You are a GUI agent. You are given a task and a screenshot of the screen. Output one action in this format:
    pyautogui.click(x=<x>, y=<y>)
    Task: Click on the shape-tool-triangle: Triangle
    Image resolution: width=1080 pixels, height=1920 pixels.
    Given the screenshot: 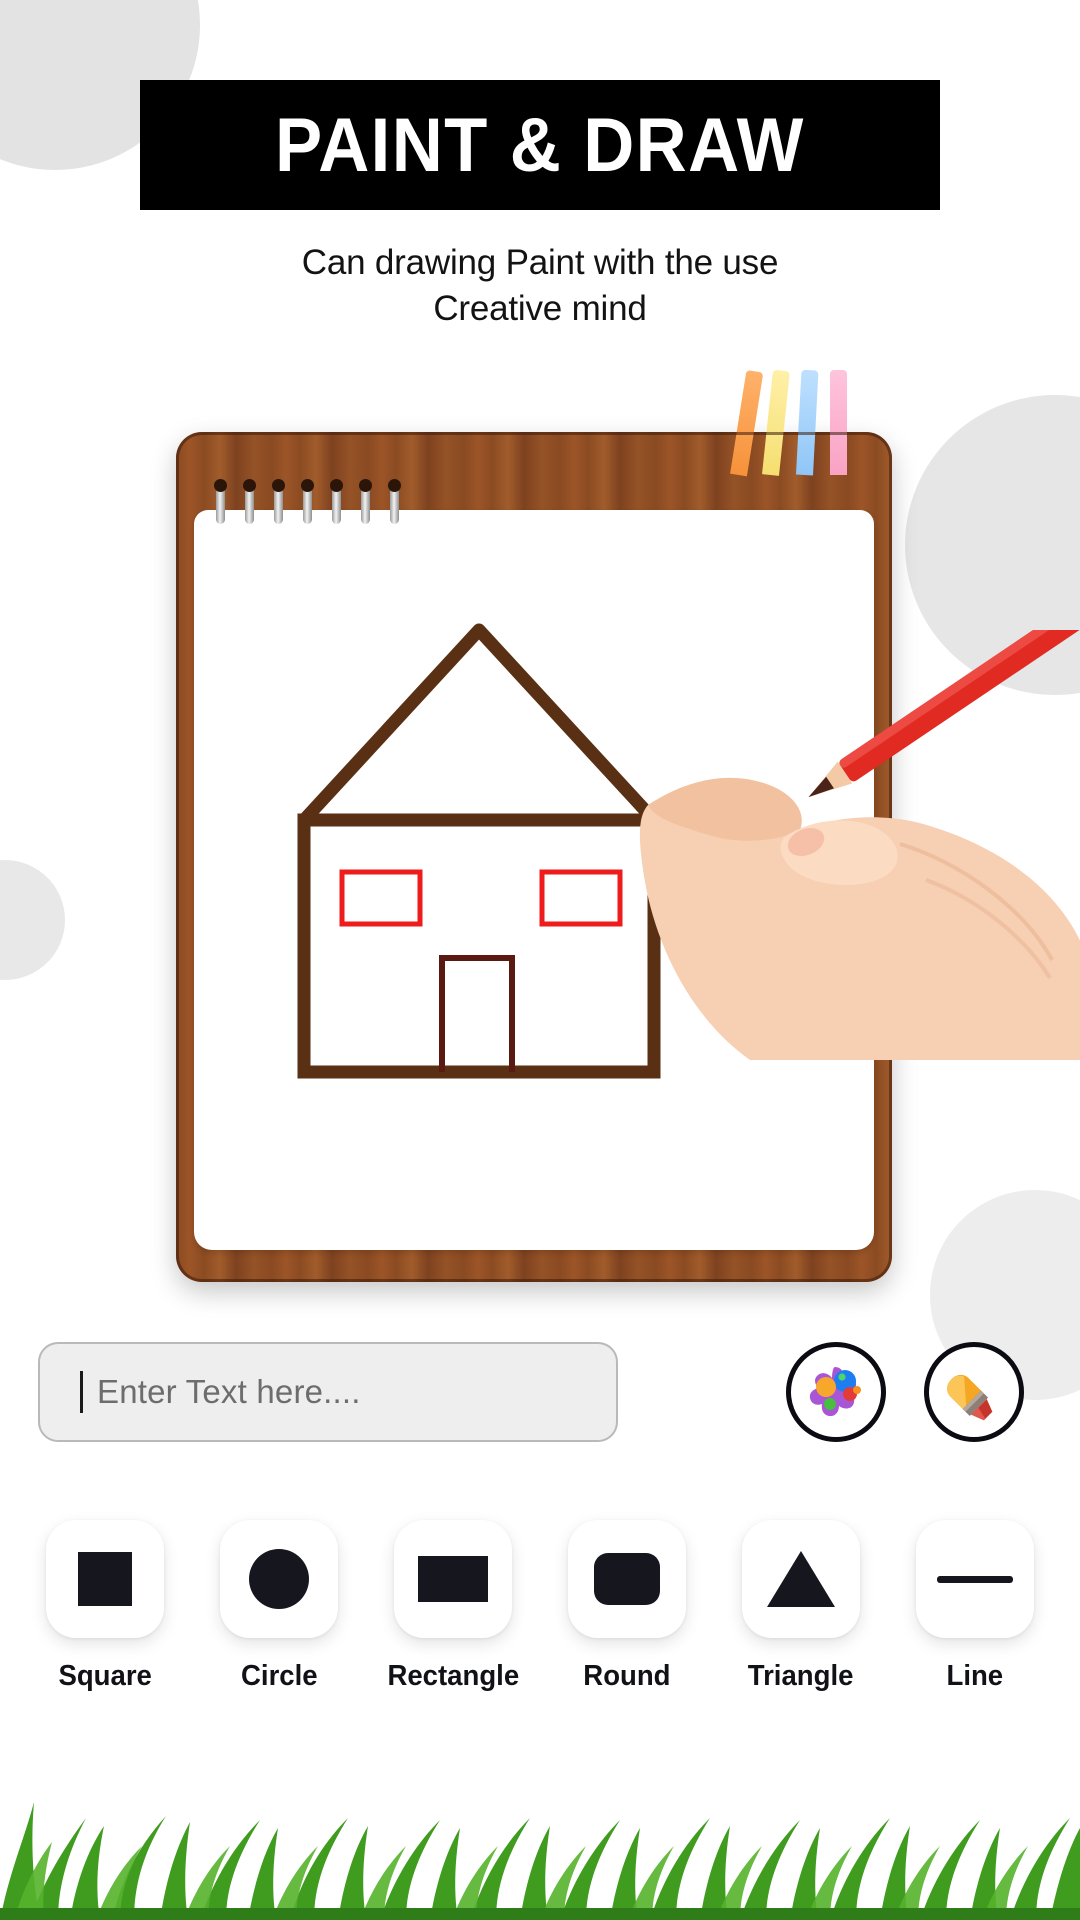 What is the action you would take?
    pyautogui.click(x=801, y=1615)
    